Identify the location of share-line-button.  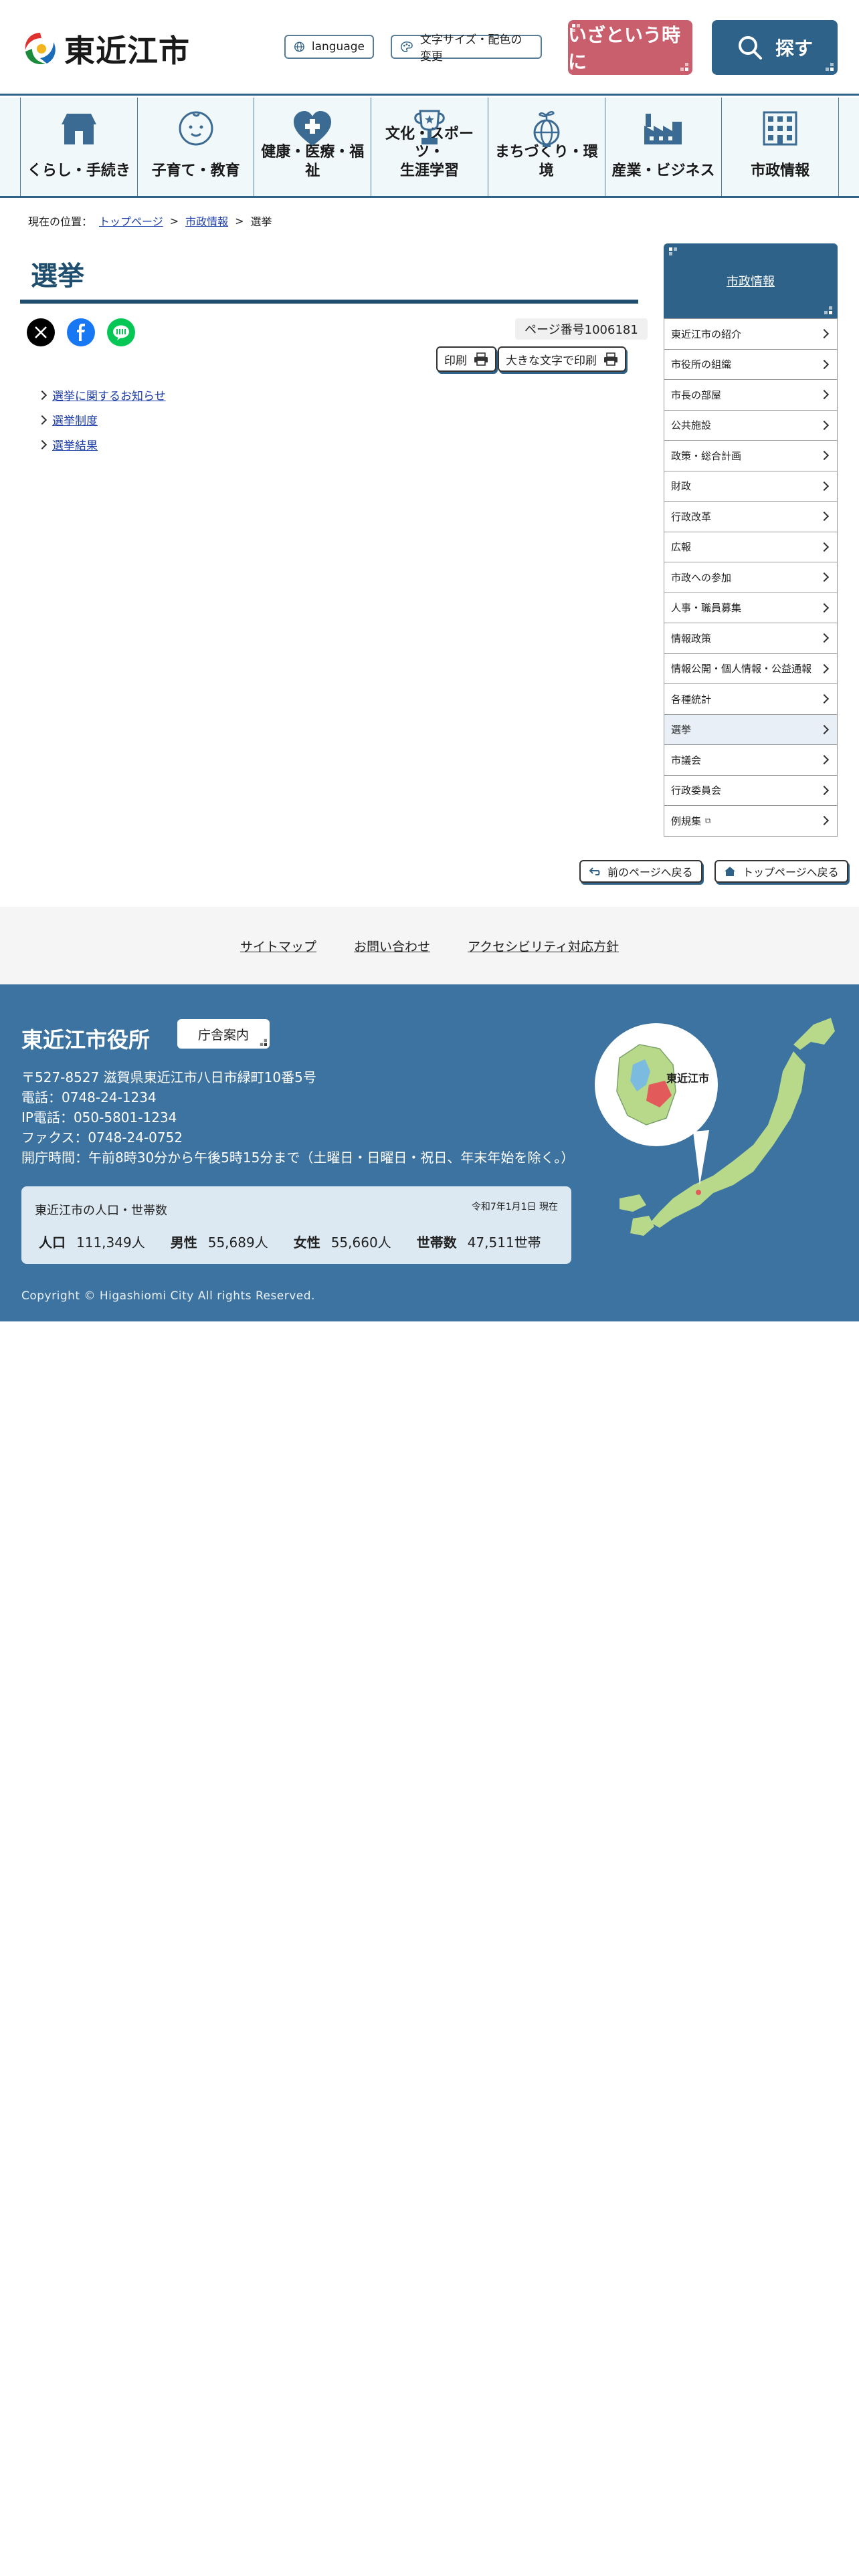
(121, 332).